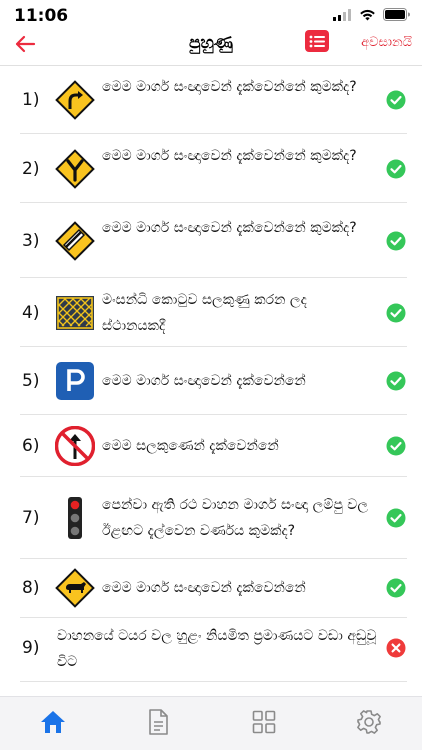 This screenshot has height=750, width=422. Describe the element at coordinates (31, 648) in the screenshot. I see `question-number: 9)` at that location.